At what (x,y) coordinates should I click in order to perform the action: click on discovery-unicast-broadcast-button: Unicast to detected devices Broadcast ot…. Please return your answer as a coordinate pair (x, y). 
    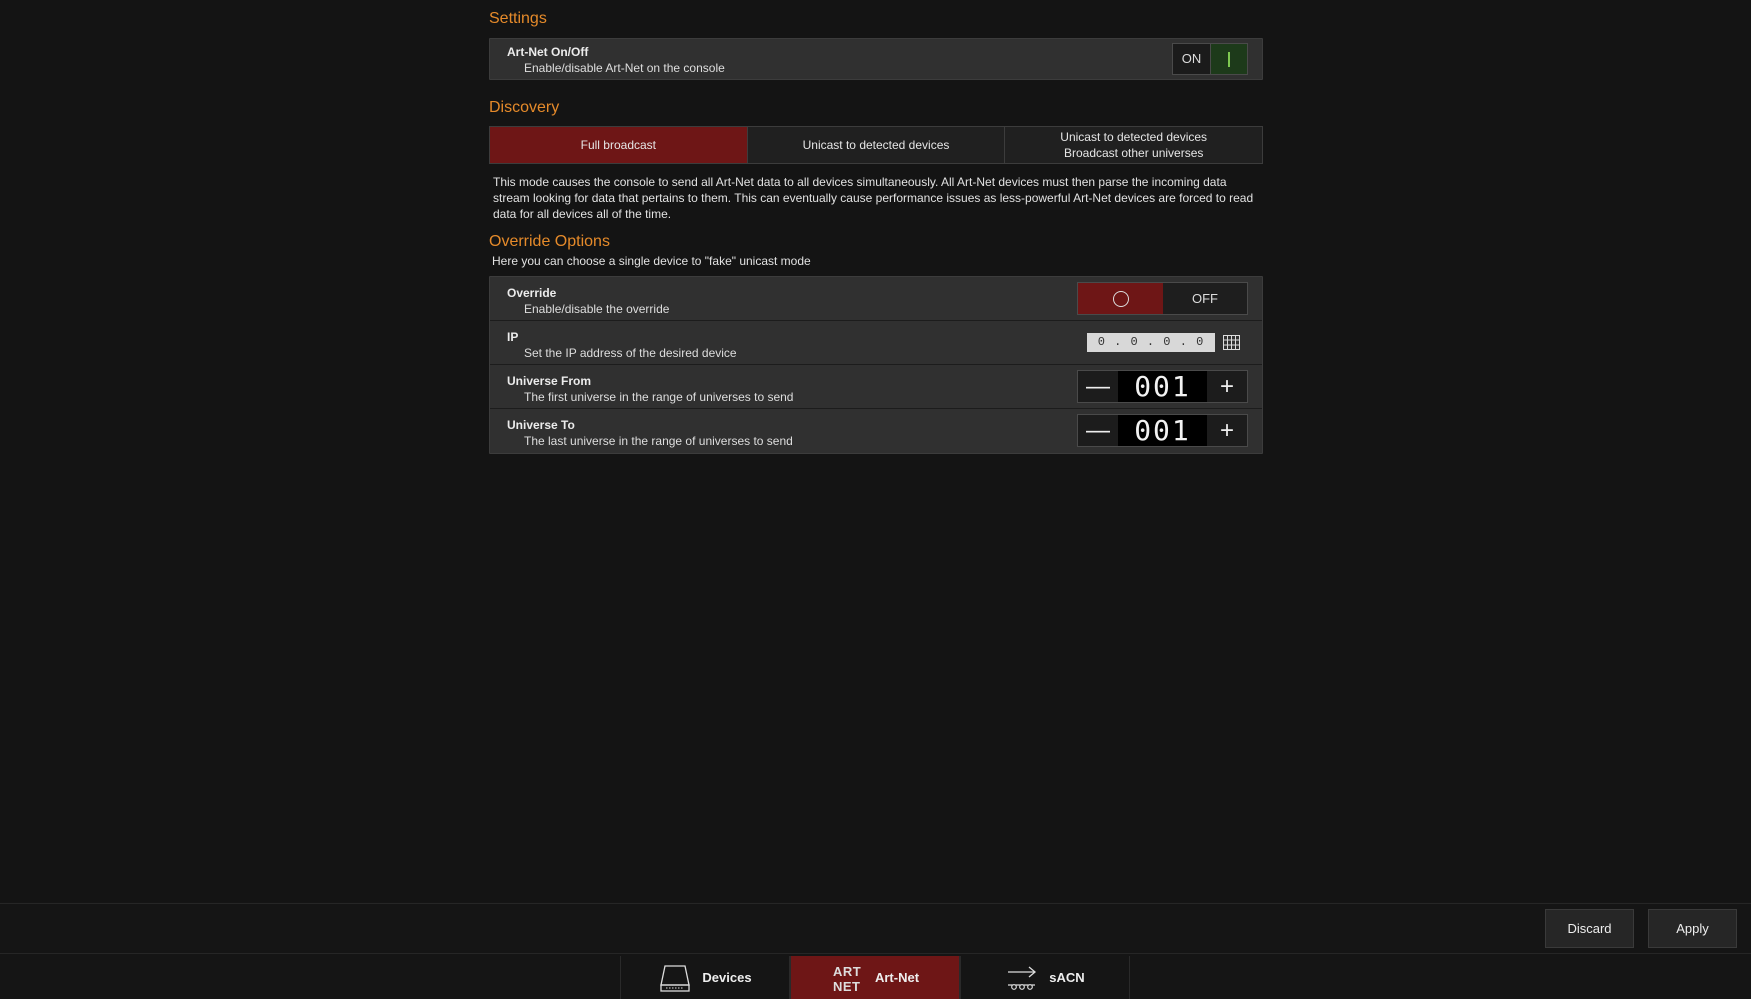
    Looking at the image, I should click on (1134, 145).